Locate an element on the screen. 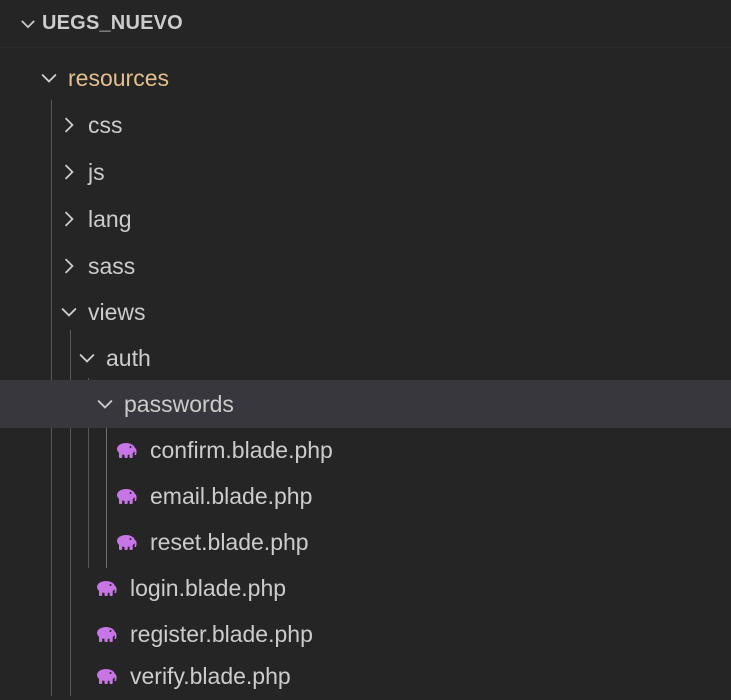 The height and width of the screenshot is (700, 731). tree-item-verify-blade: verify.blade.php is located at coordinates (365, 676).